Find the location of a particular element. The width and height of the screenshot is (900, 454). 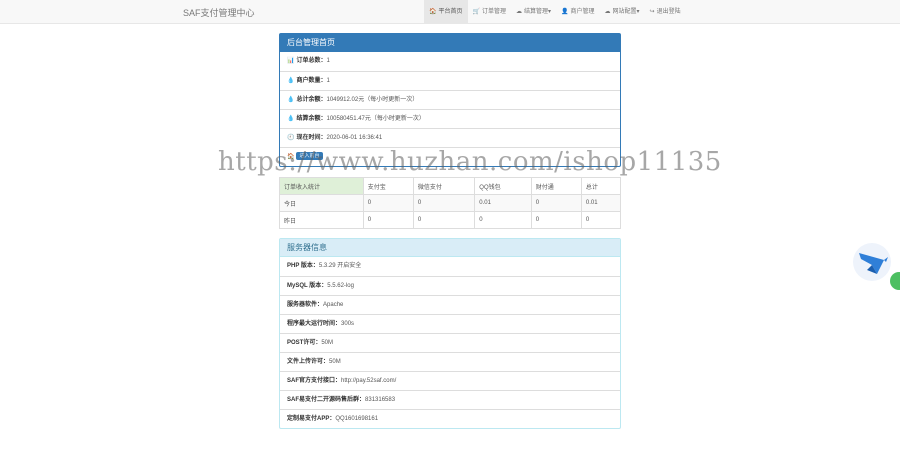

list-item-server-software: 服务器软件：Apache is located at coordinates (450, 304).